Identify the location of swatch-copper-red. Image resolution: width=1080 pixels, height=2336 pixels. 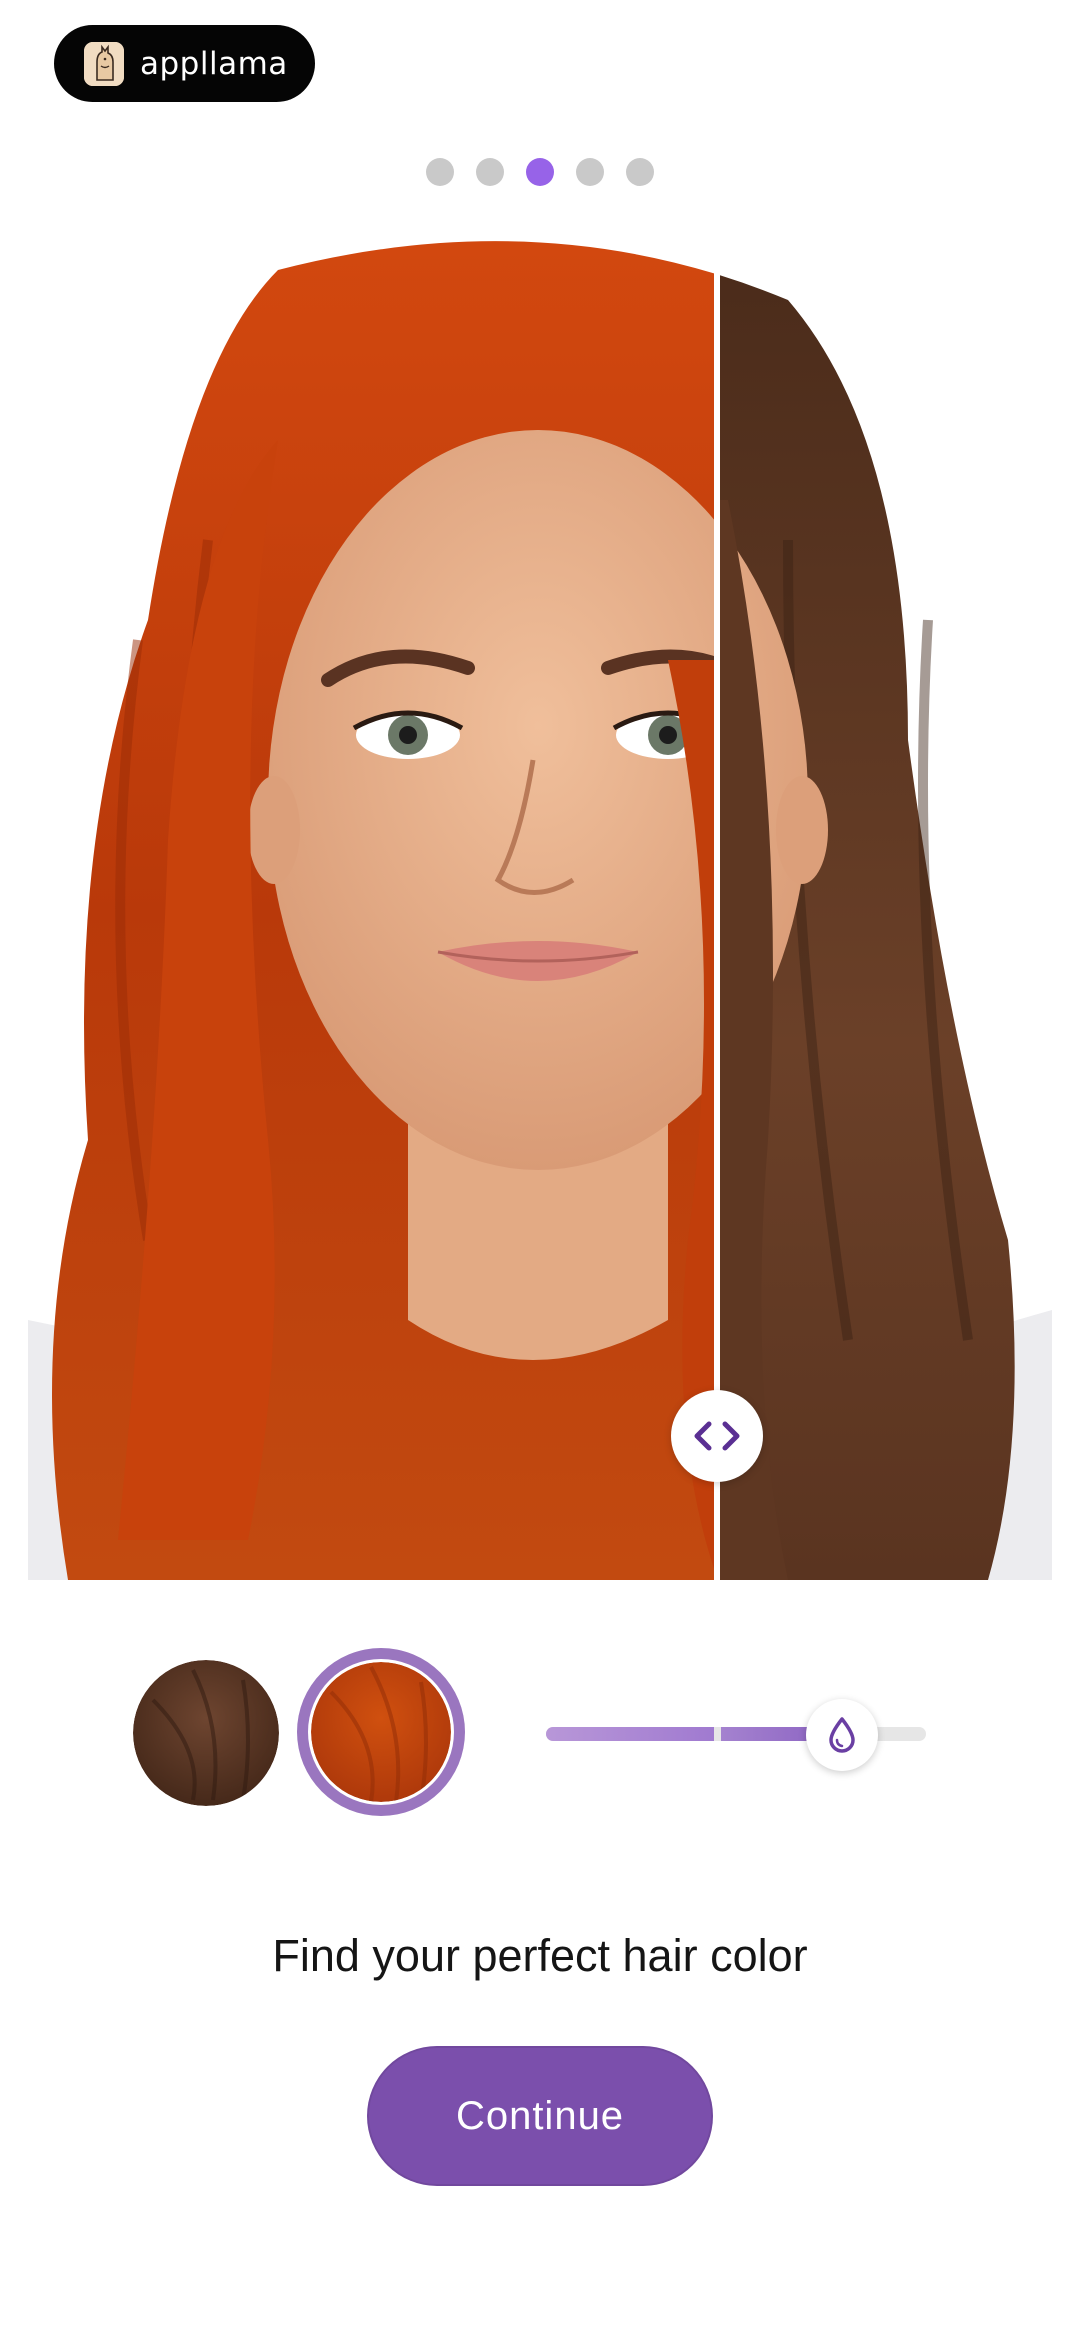
(381, 1732).